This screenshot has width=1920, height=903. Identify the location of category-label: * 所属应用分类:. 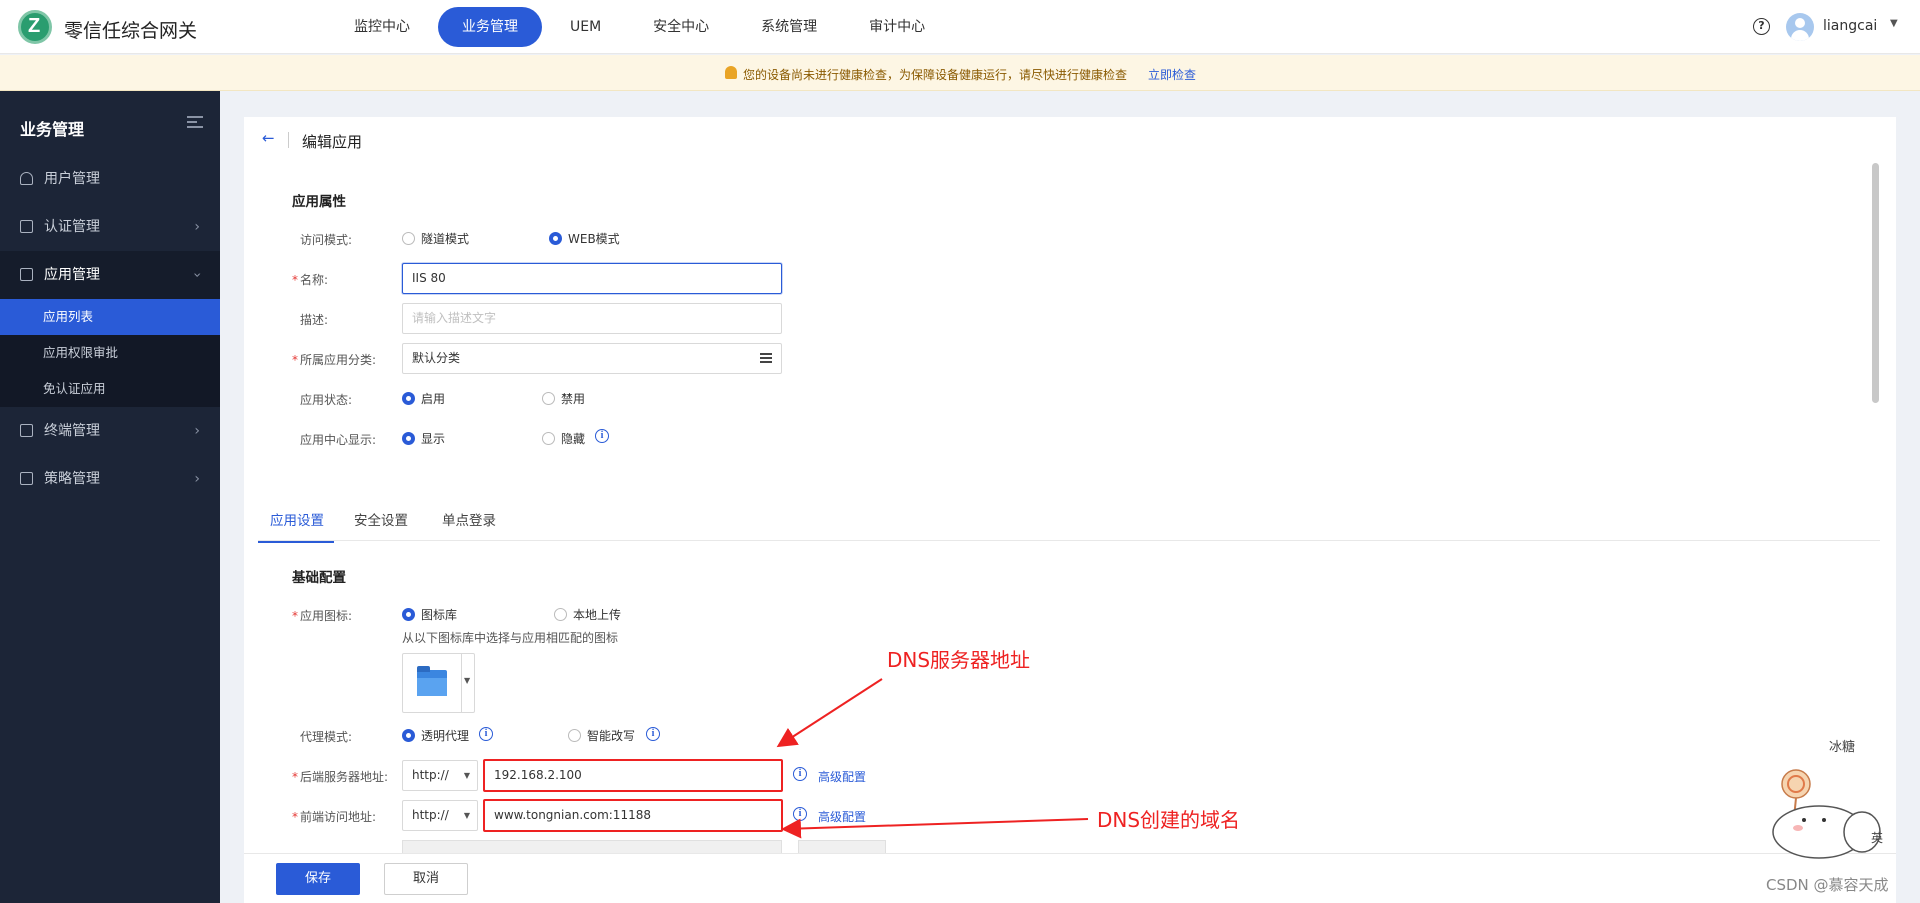
(334, 360).